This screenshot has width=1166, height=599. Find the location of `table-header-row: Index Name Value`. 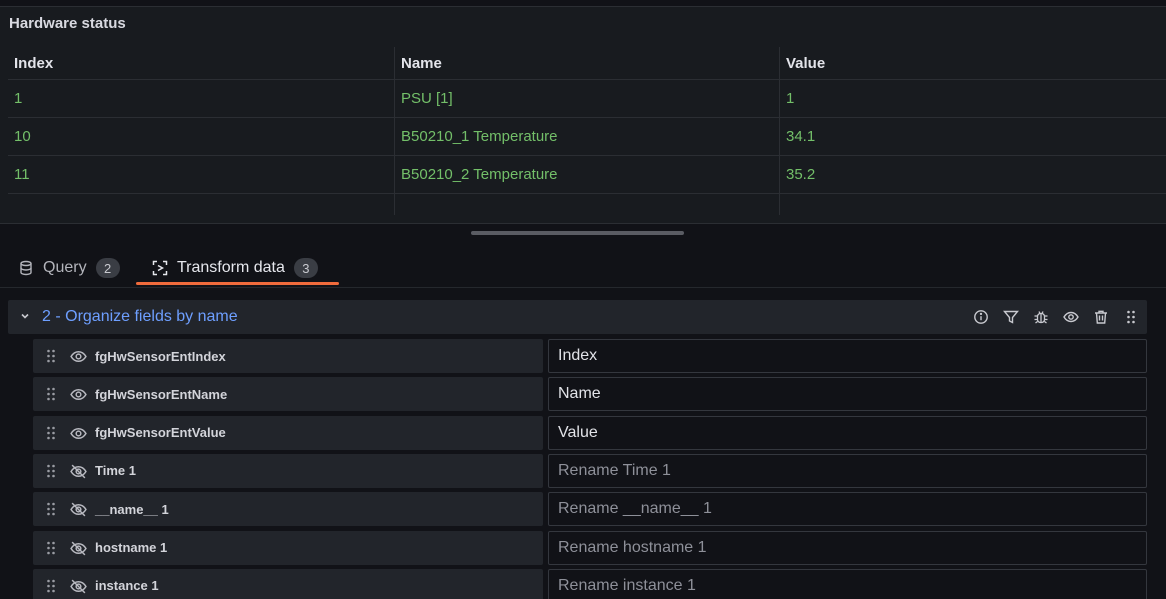

table-header-row: Index Name Value is located at coordinates (587, 63).